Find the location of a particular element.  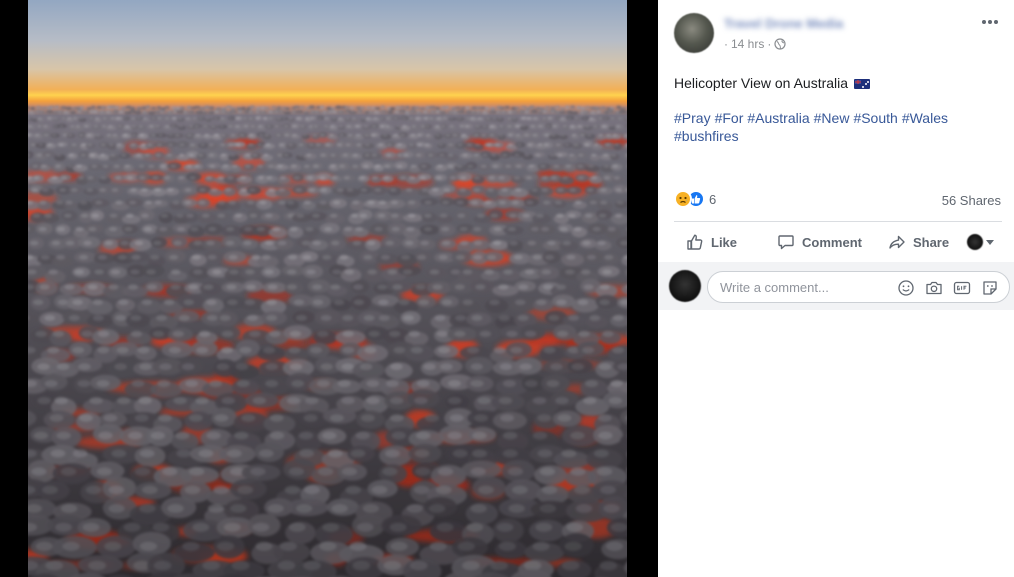

share-arrow-icon is located at coordinates (897, 242).